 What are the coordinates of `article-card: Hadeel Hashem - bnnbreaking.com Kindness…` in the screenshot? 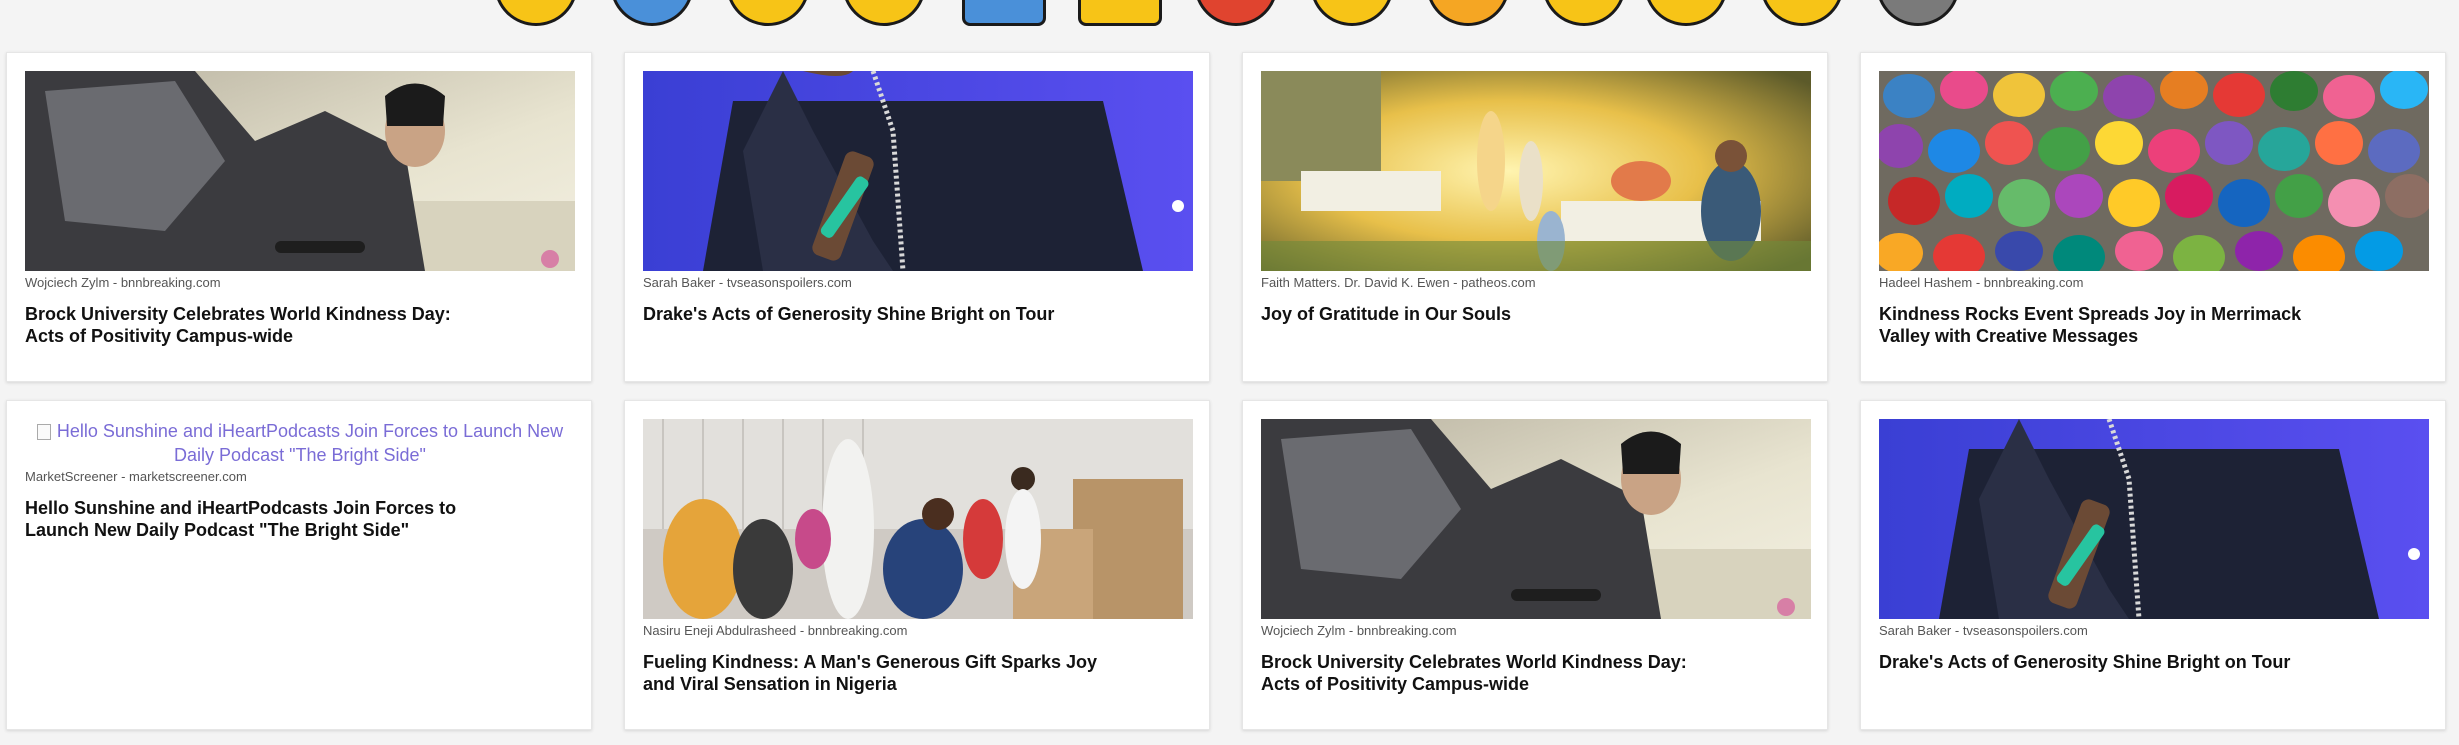 It's located at (2153, 217).